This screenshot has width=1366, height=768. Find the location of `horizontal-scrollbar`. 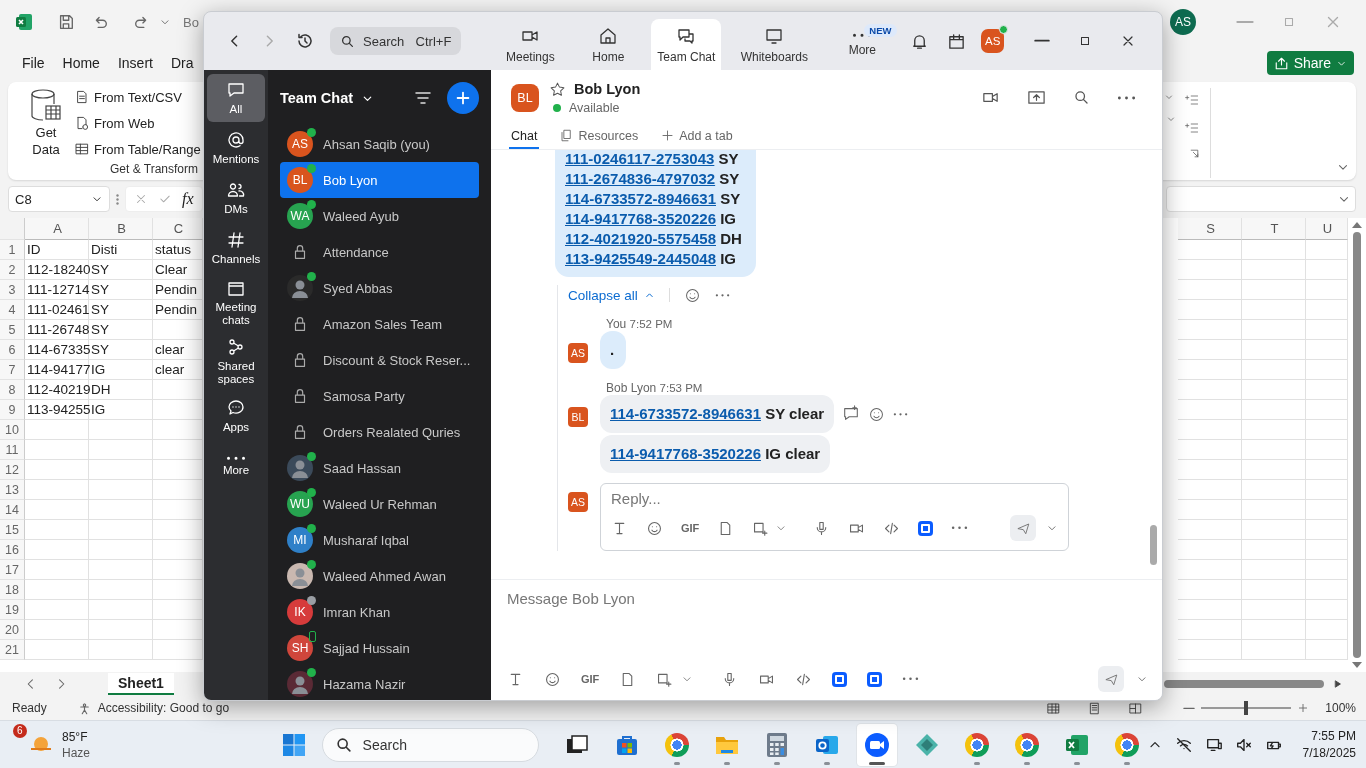

horizontal-scrollbar is located at coordinates (1244, 684).